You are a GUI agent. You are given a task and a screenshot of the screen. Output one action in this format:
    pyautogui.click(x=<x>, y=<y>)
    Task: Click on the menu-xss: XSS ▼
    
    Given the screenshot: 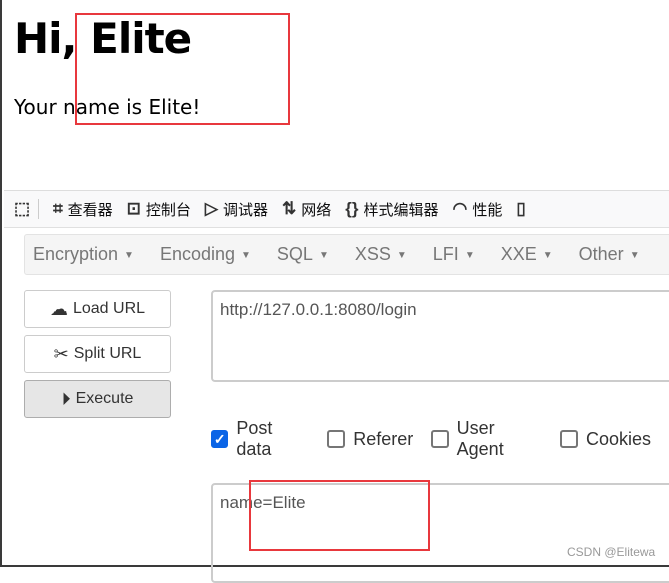 What is the action you would take?
    pyautogui.click(x=381, y=254)
    